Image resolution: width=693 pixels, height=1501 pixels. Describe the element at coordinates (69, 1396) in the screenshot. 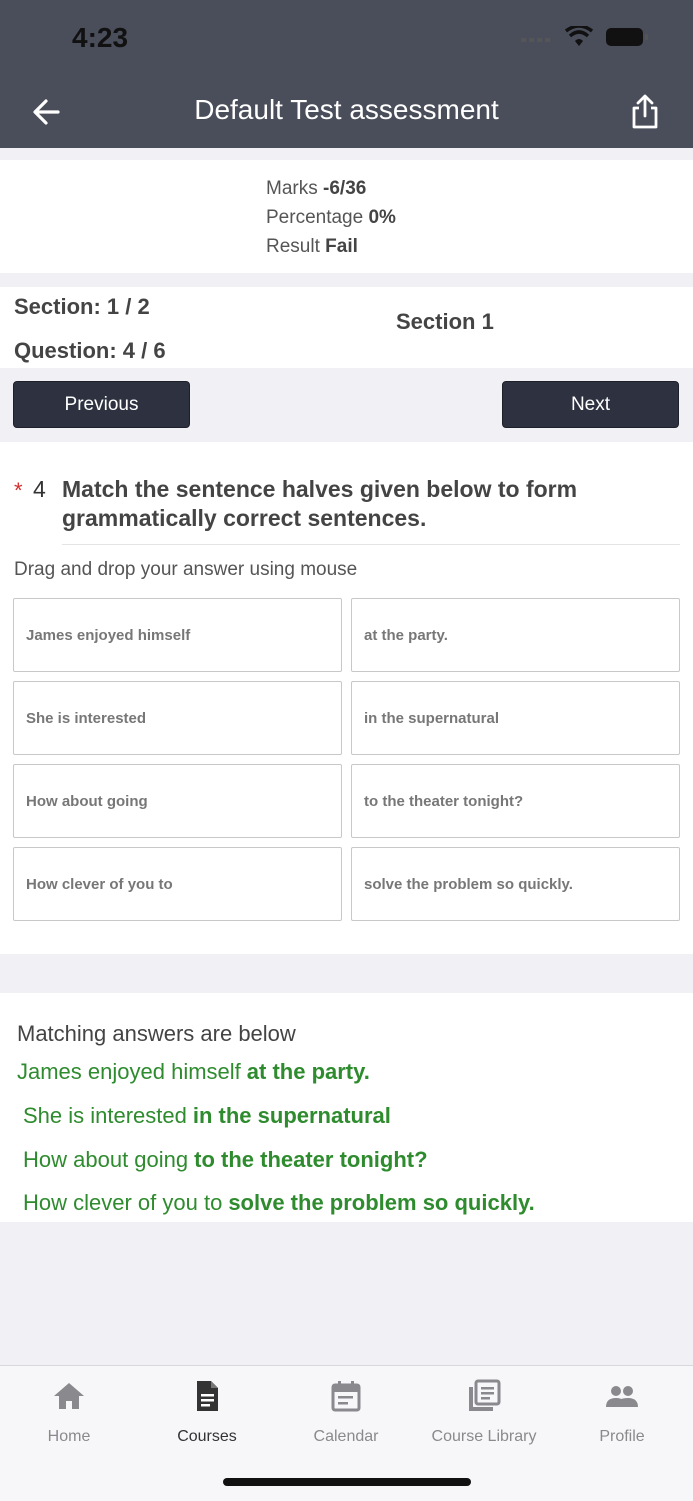

I see `home-icon` at that location.